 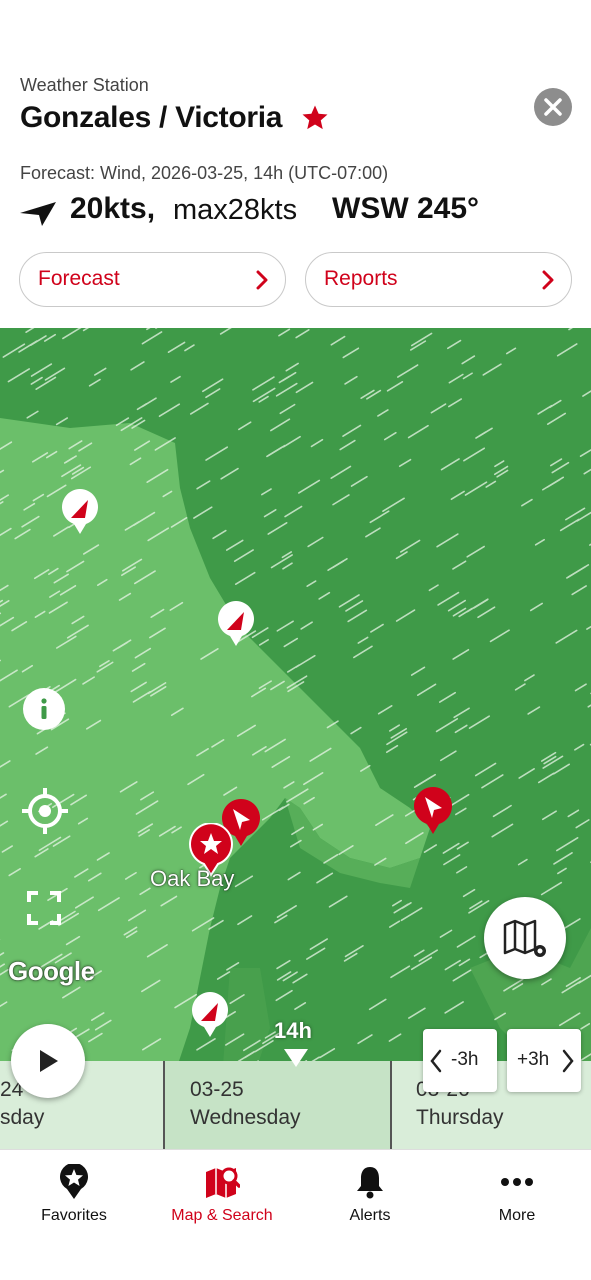 I want to click on bell-icon, so click(x=370, y=1183).